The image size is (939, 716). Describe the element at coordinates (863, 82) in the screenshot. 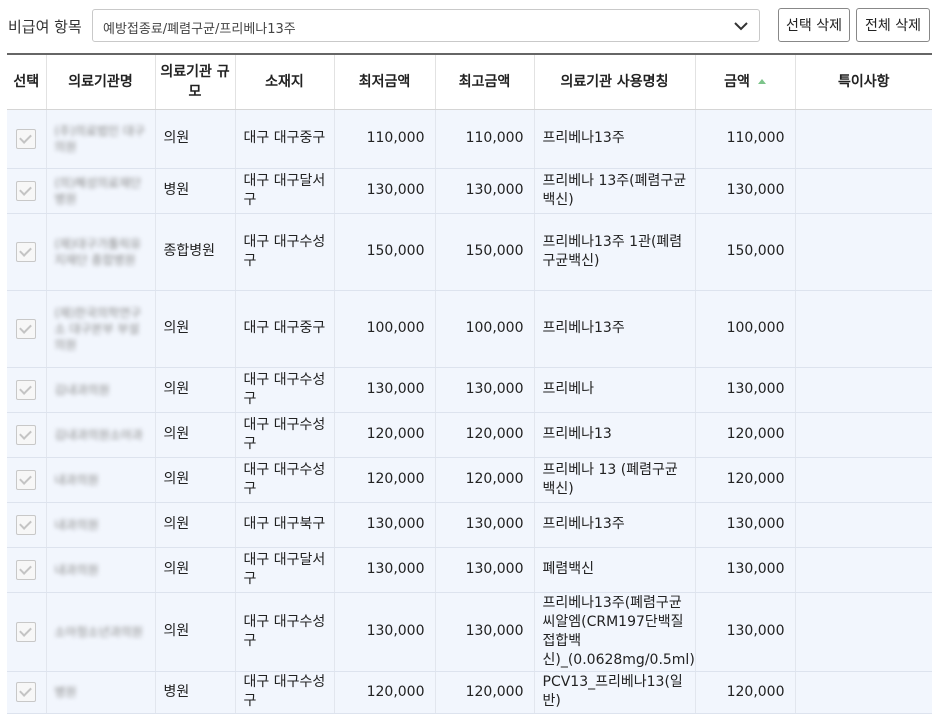

I see `col-note: 특이사항` at that location.